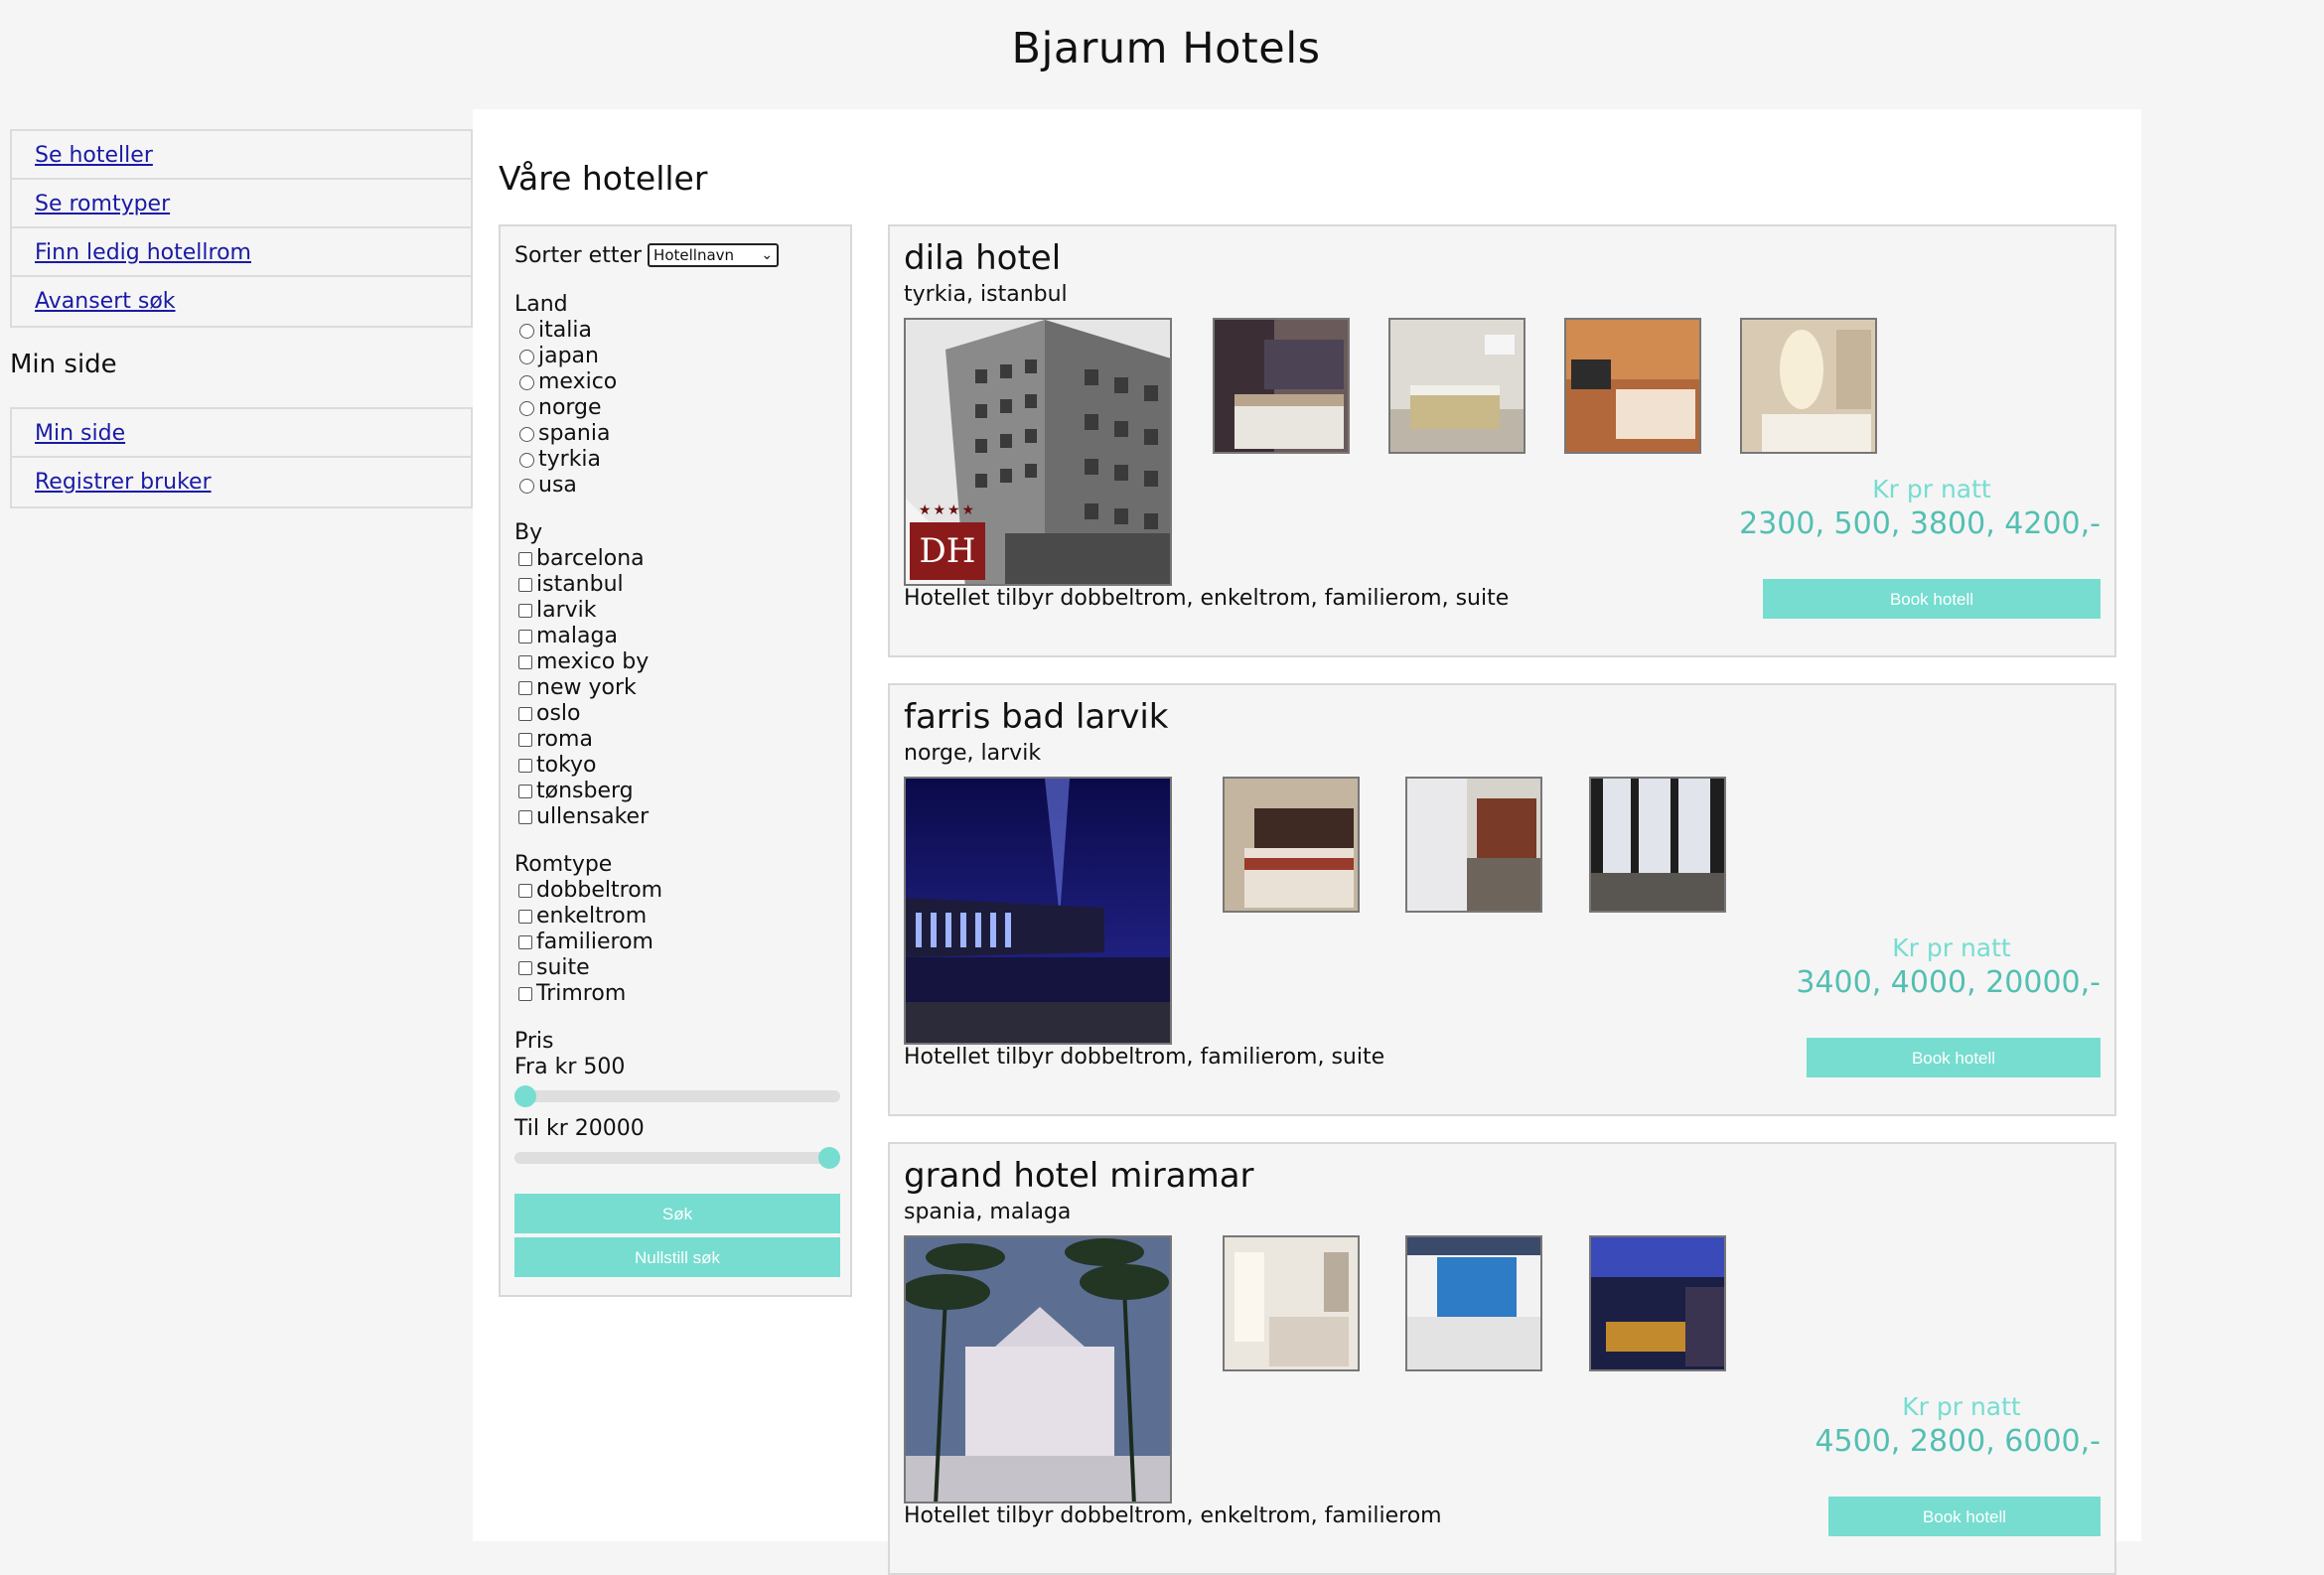  What do you see at coordinates (675, 486) in the screenshot?
I see `land-option: usa` at bounding box center [675, 486].